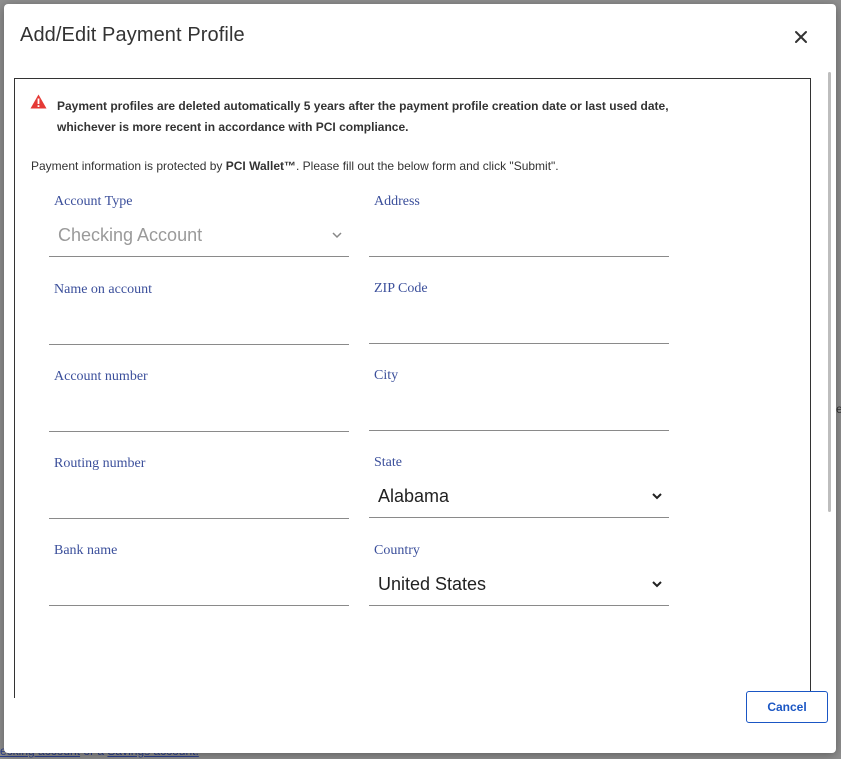 The image size is (841, 759). What do you see at coordinates (386, 375) in the screenshot?
I see `city-label: City` at bounding box center [386, 375].